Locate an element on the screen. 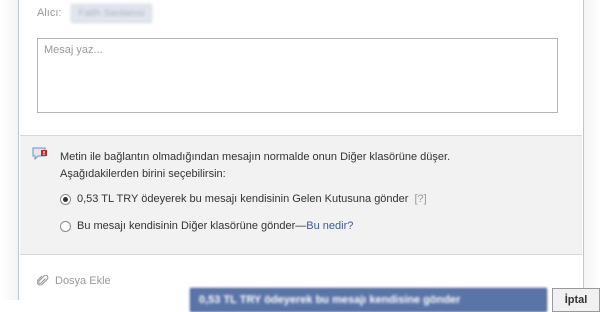 The width and height of the screenshot is (600, 312). what-is-this-link: Bu nedir? is located at coordinates (329, 226).